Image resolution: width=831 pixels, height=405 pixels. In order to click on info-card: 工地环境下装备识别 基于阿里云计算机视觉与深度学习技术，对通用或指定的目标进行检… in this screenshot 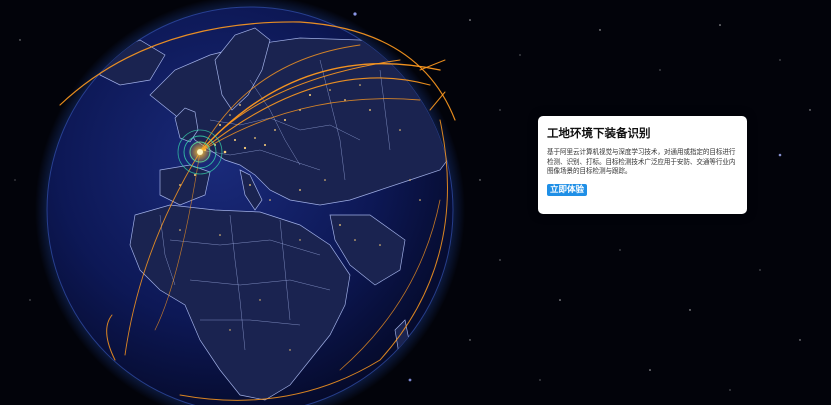, I will do `click(642, 165)`.